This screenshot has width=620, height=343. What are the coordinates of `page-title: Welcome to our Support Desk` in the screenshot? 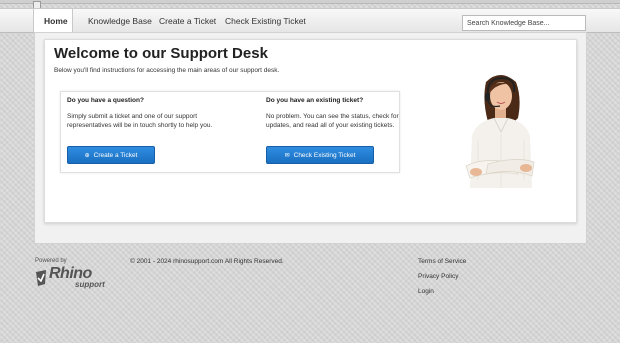 It's located at (161, 53).